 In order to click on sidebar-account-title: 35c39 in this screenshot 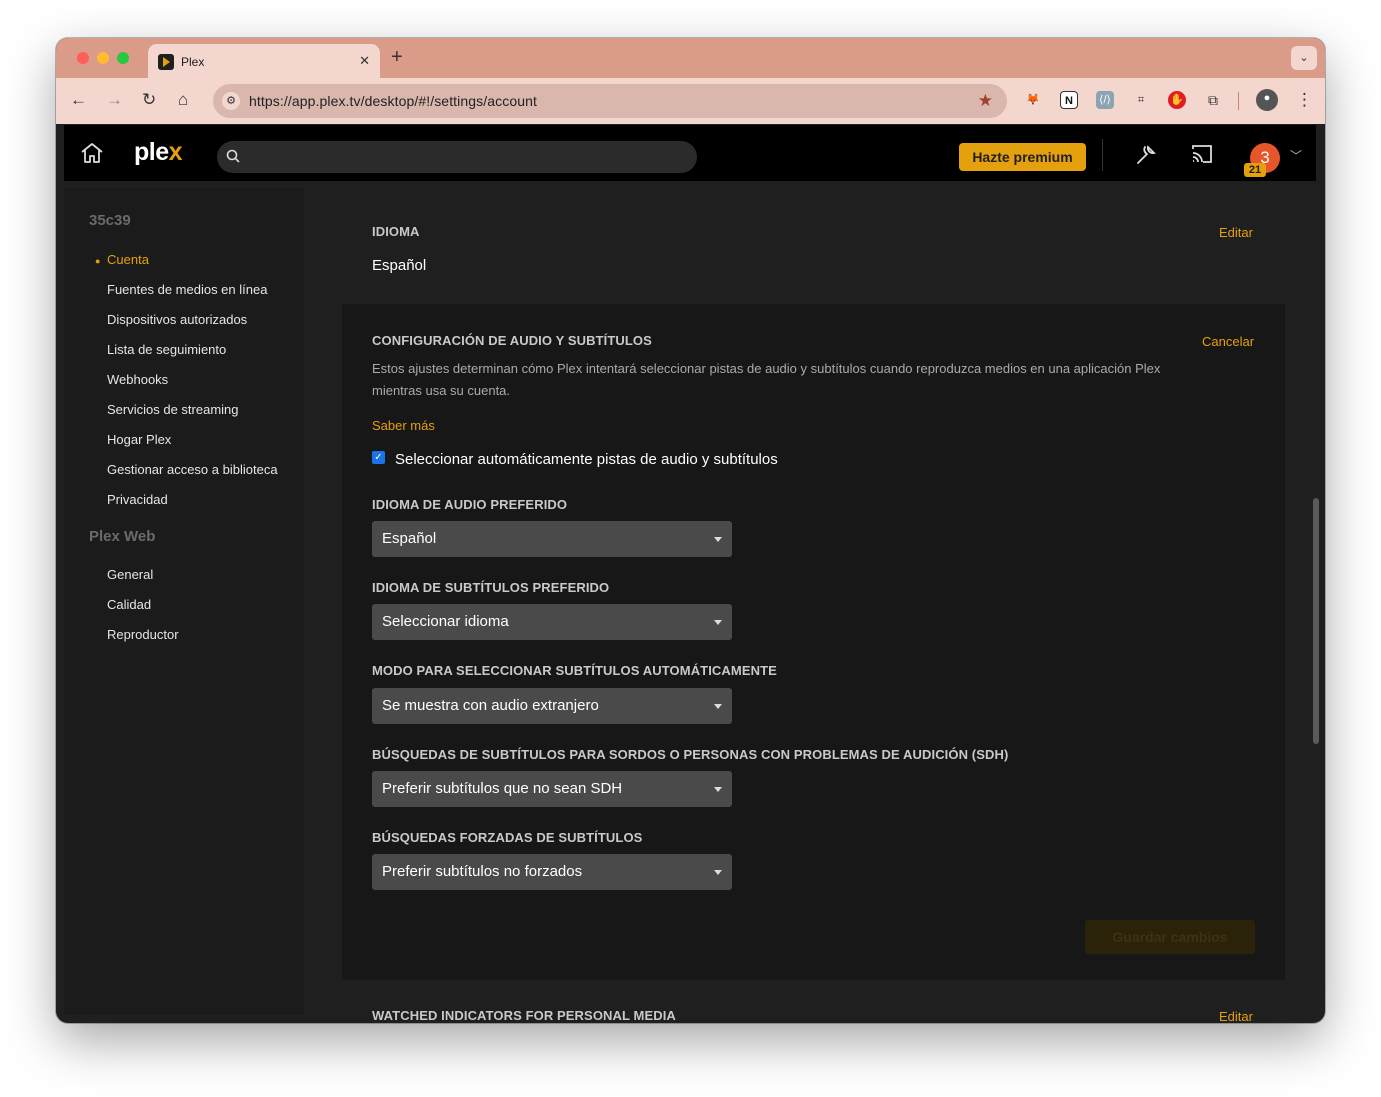, I will do `click(110, 220)`.